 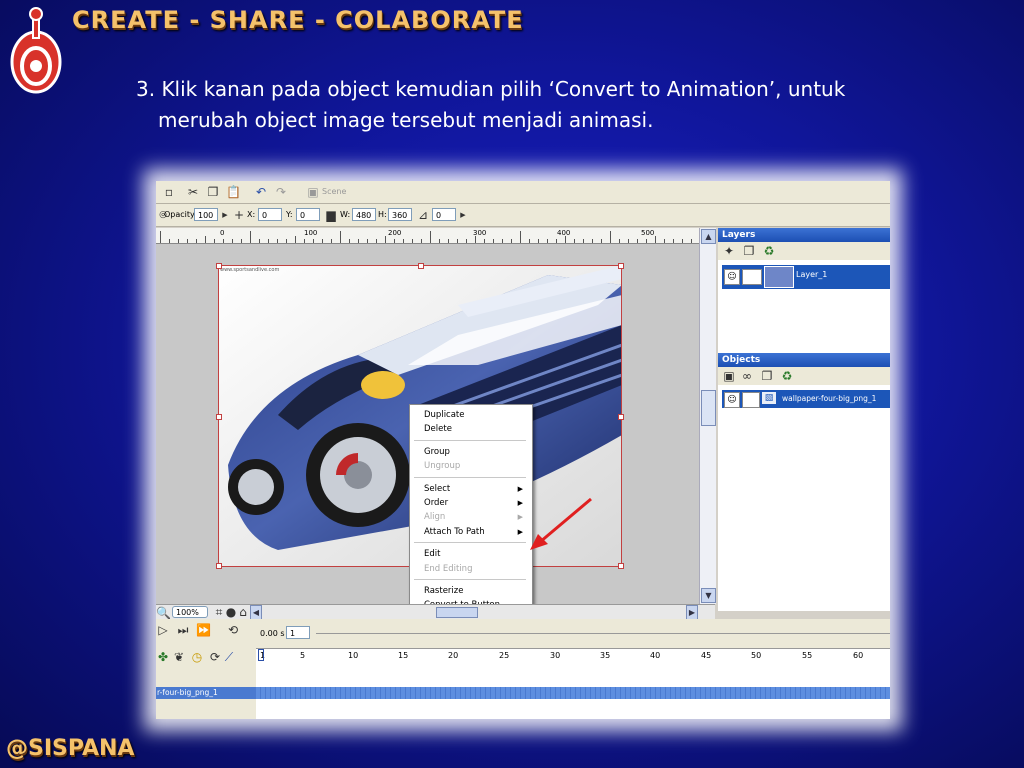 I want to click on object-box-icon: ▣, so click(x=729, y=376).